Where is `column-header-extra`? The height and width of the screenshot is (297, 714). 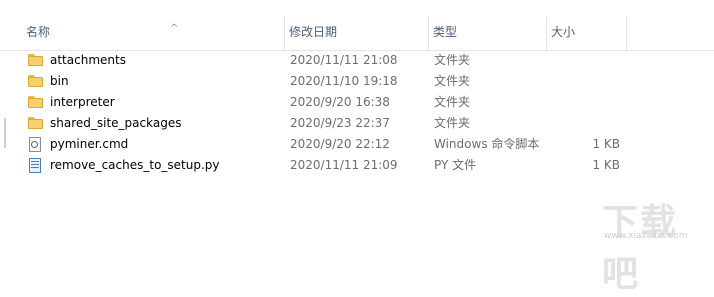 column-header-extra is located at coordinates (670, 33).